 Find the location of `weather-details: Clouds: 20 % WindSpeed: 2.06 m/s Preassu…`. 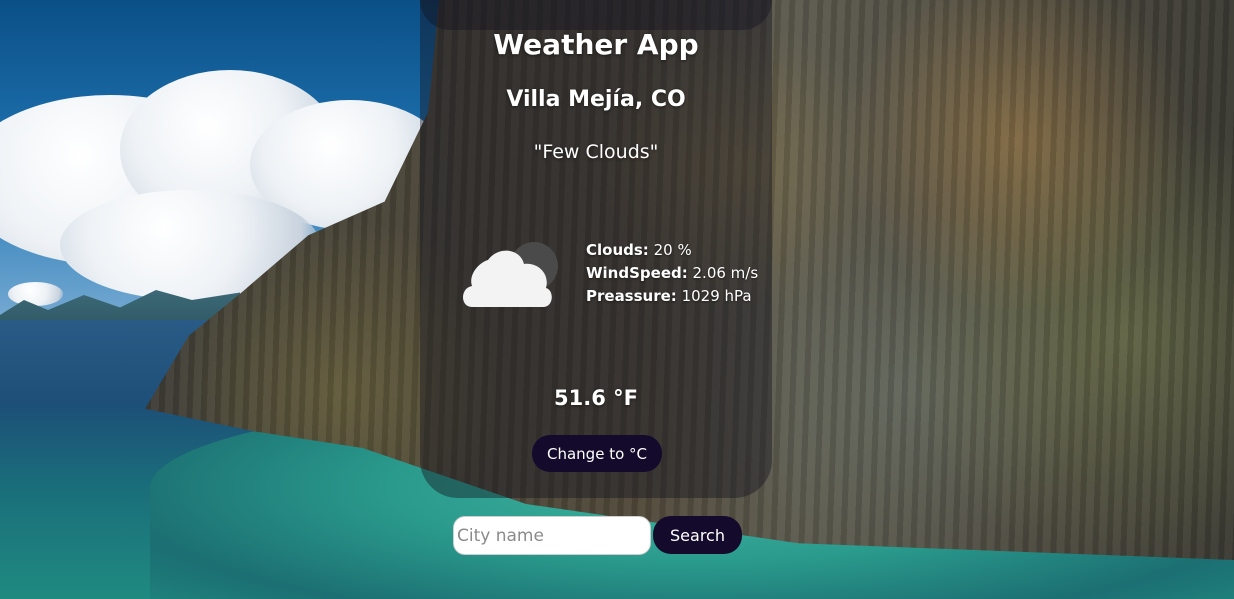

weather-details: Clouds: 20 % WindSpeed: 2.06 m/s Preassu… is located at coordinates (672, 273).